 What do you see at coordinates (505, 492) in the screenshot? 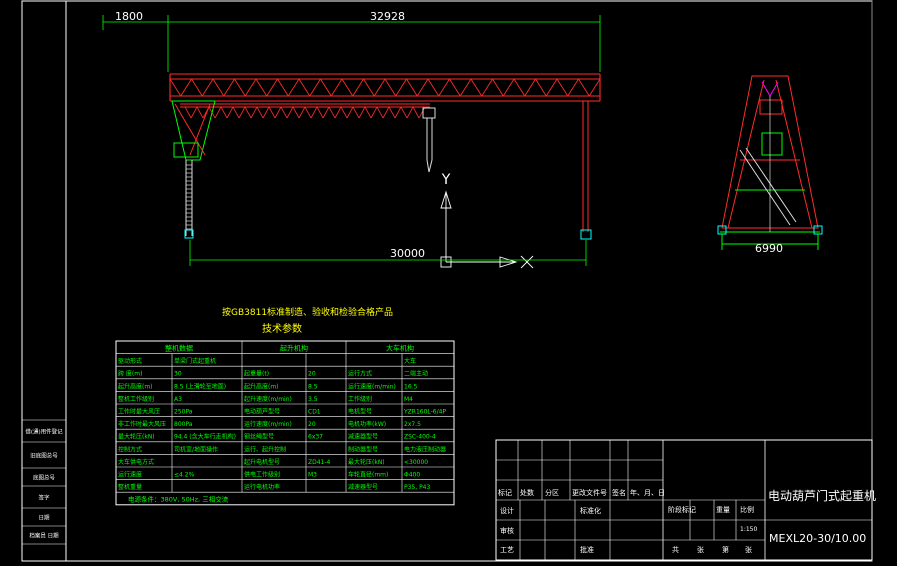
I see `revision-header: 标记` at bounding box center [505, 492].